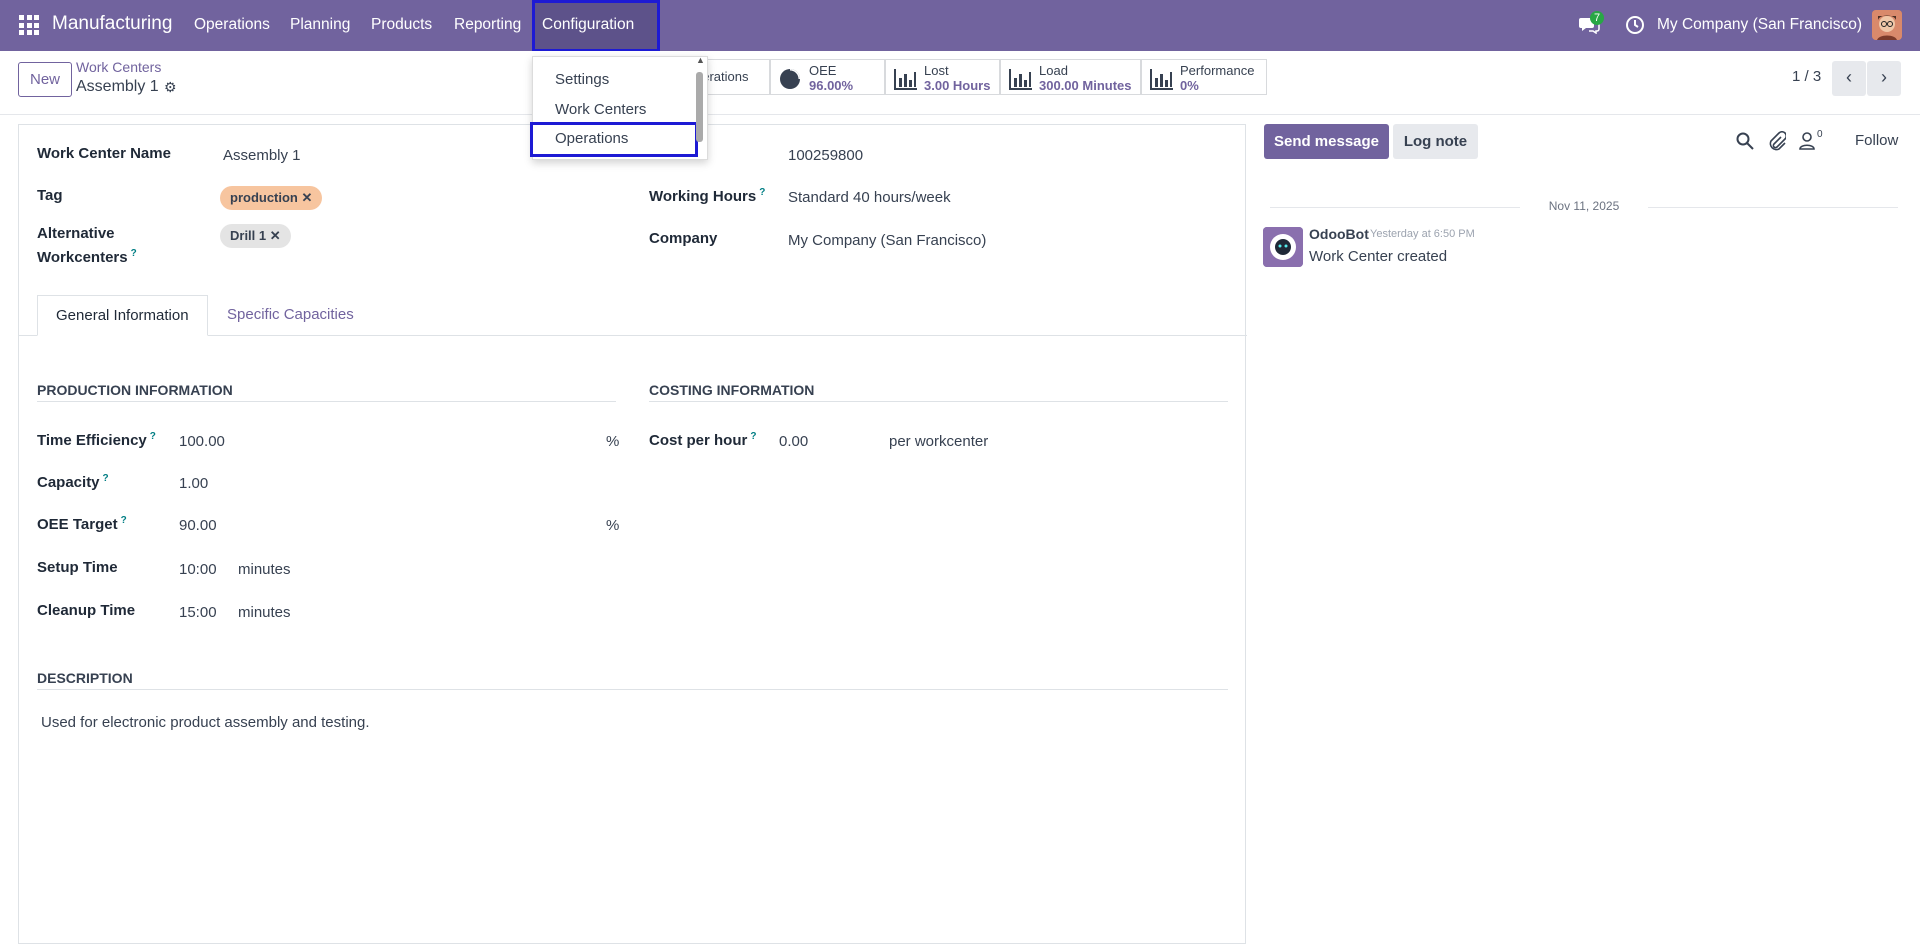 This screenshot has height=948, width=1920. What do you see at coordinates (232, 25) in the screenshot?
I see `menu-operations: Operations` at bounding box center [232, 25].